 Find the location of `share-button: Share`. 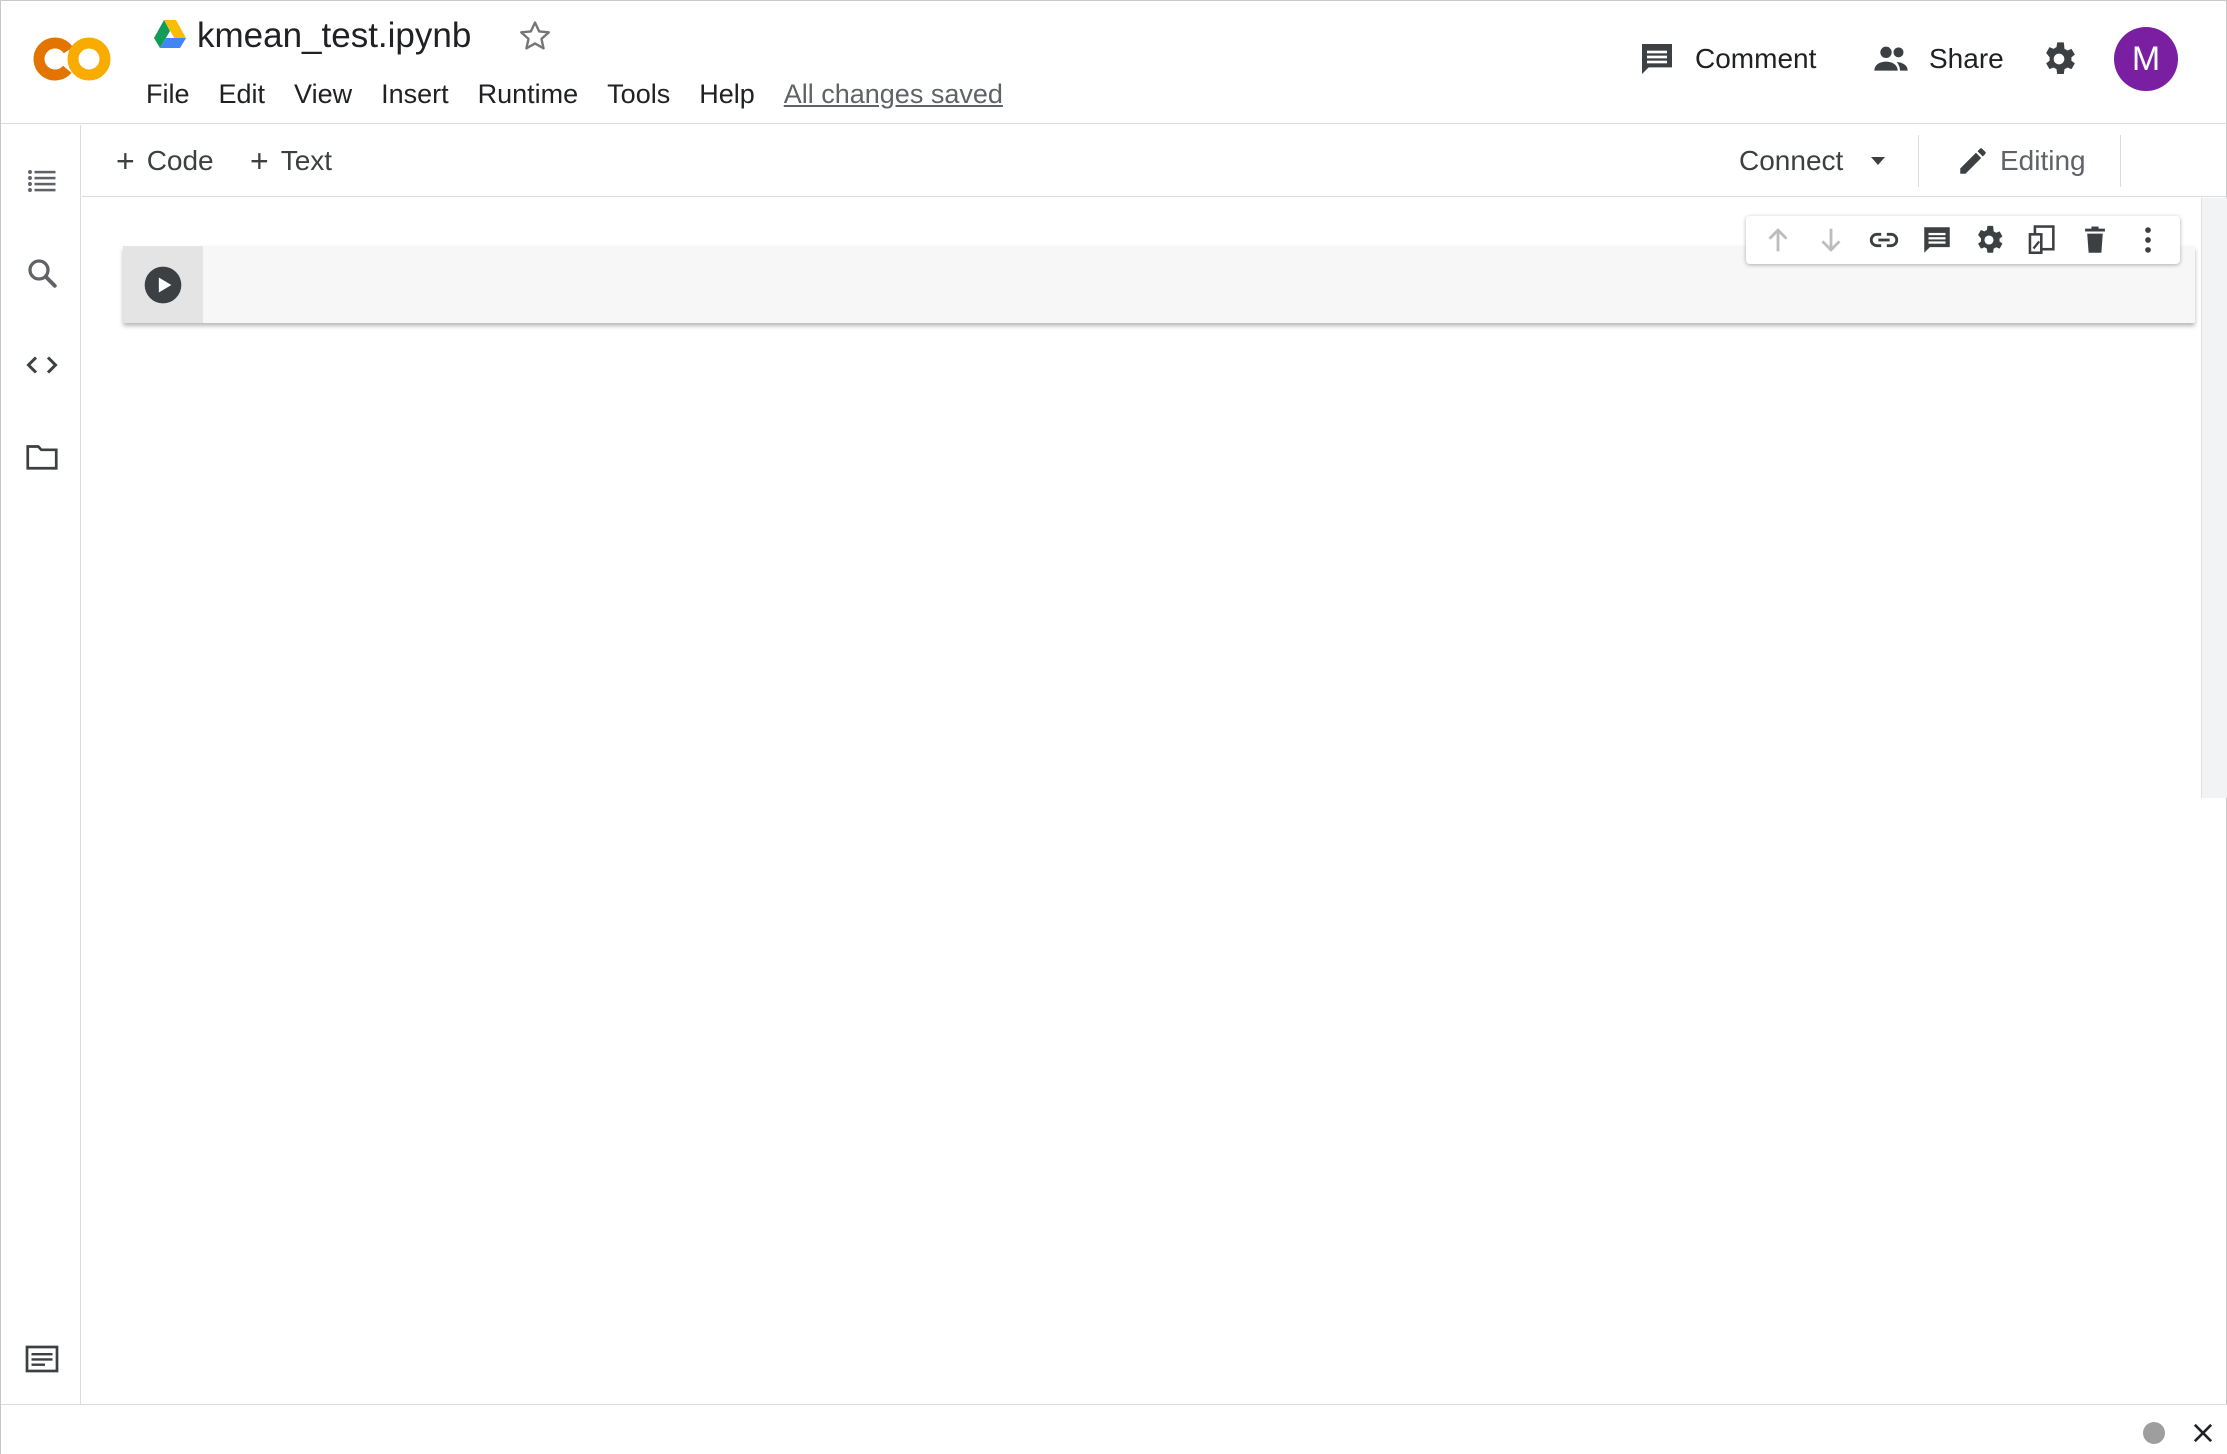

share-button: Share is located at coordinates (1937, 59).